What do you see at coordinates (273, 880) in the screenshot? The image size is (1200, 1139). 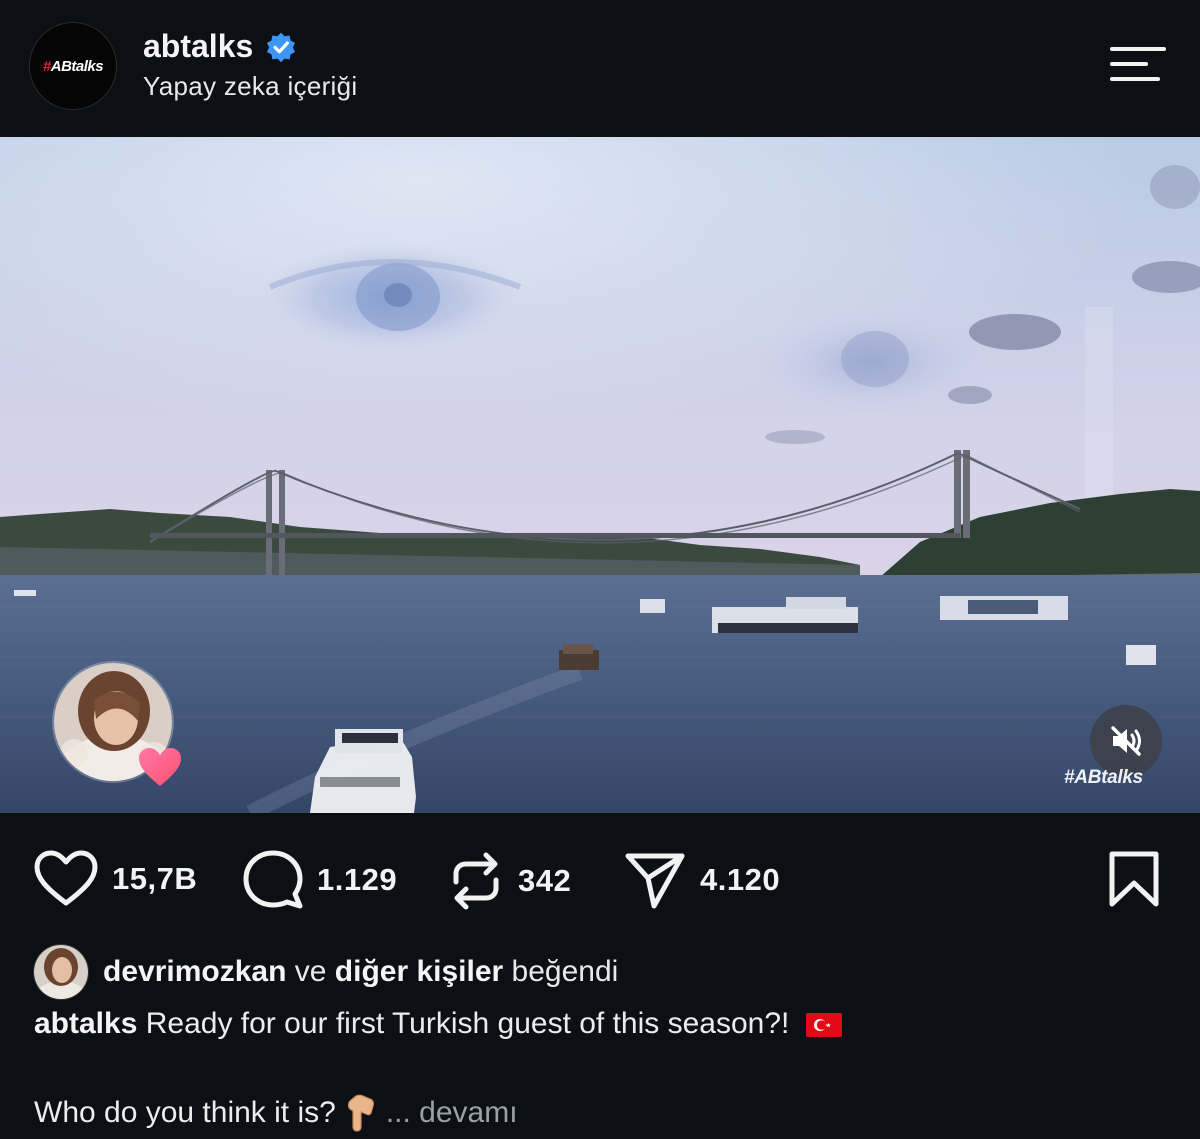 I see `comment-icon` at bounding box center [273, 880].